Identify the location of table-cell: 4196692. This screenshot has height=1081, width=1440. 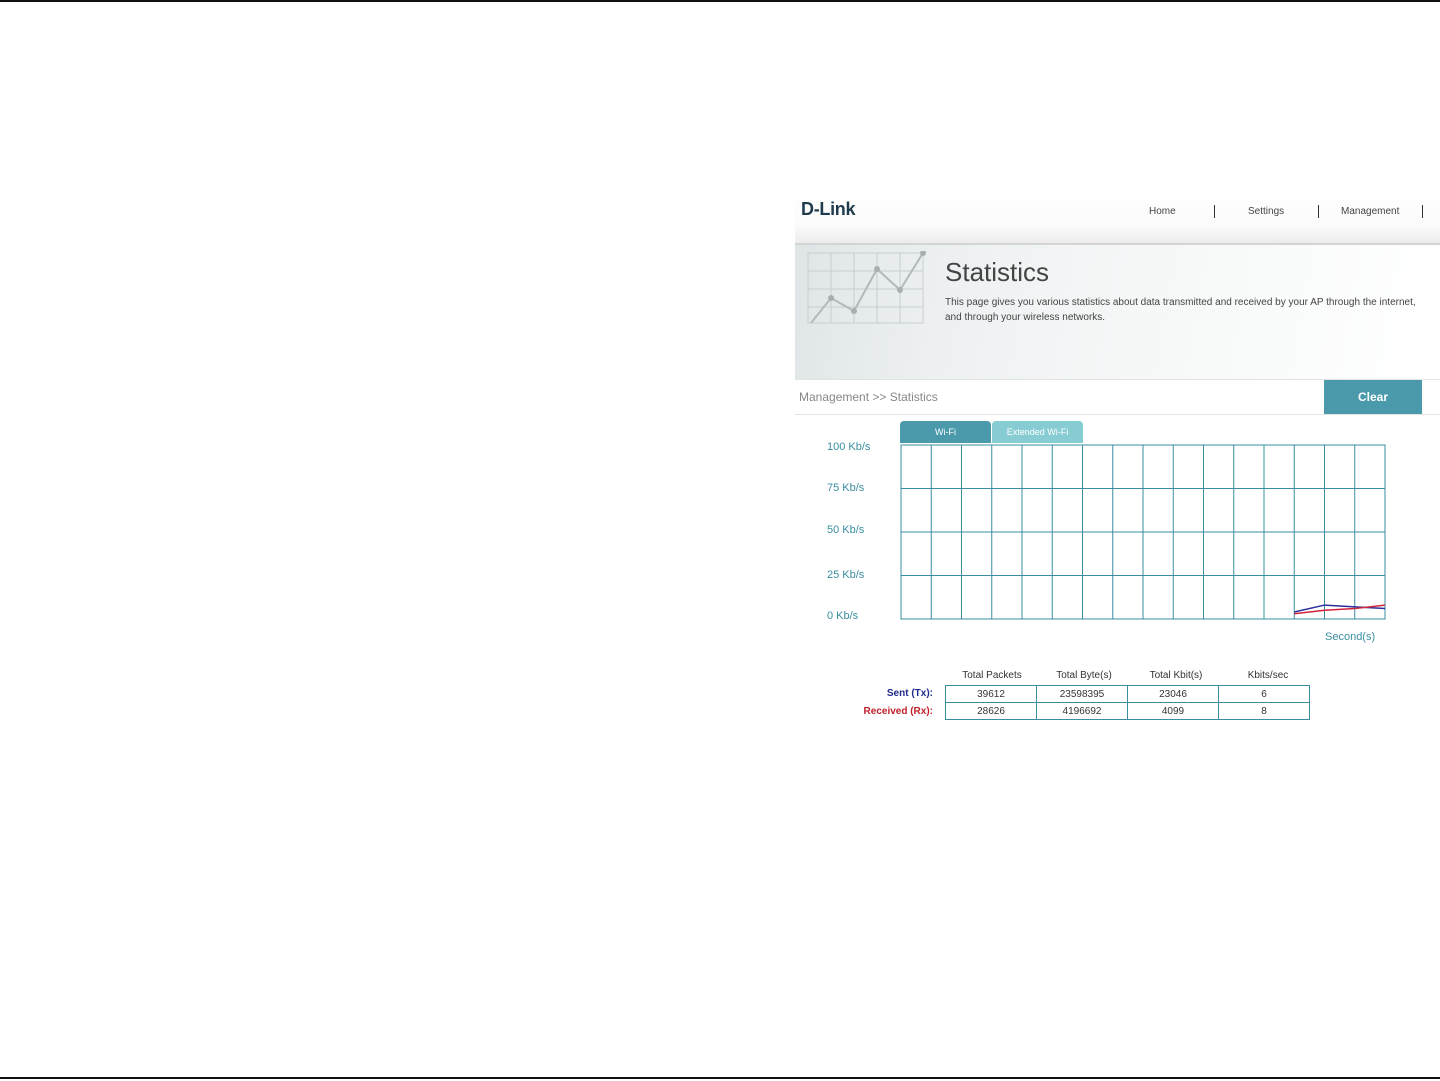
(1082, 711).